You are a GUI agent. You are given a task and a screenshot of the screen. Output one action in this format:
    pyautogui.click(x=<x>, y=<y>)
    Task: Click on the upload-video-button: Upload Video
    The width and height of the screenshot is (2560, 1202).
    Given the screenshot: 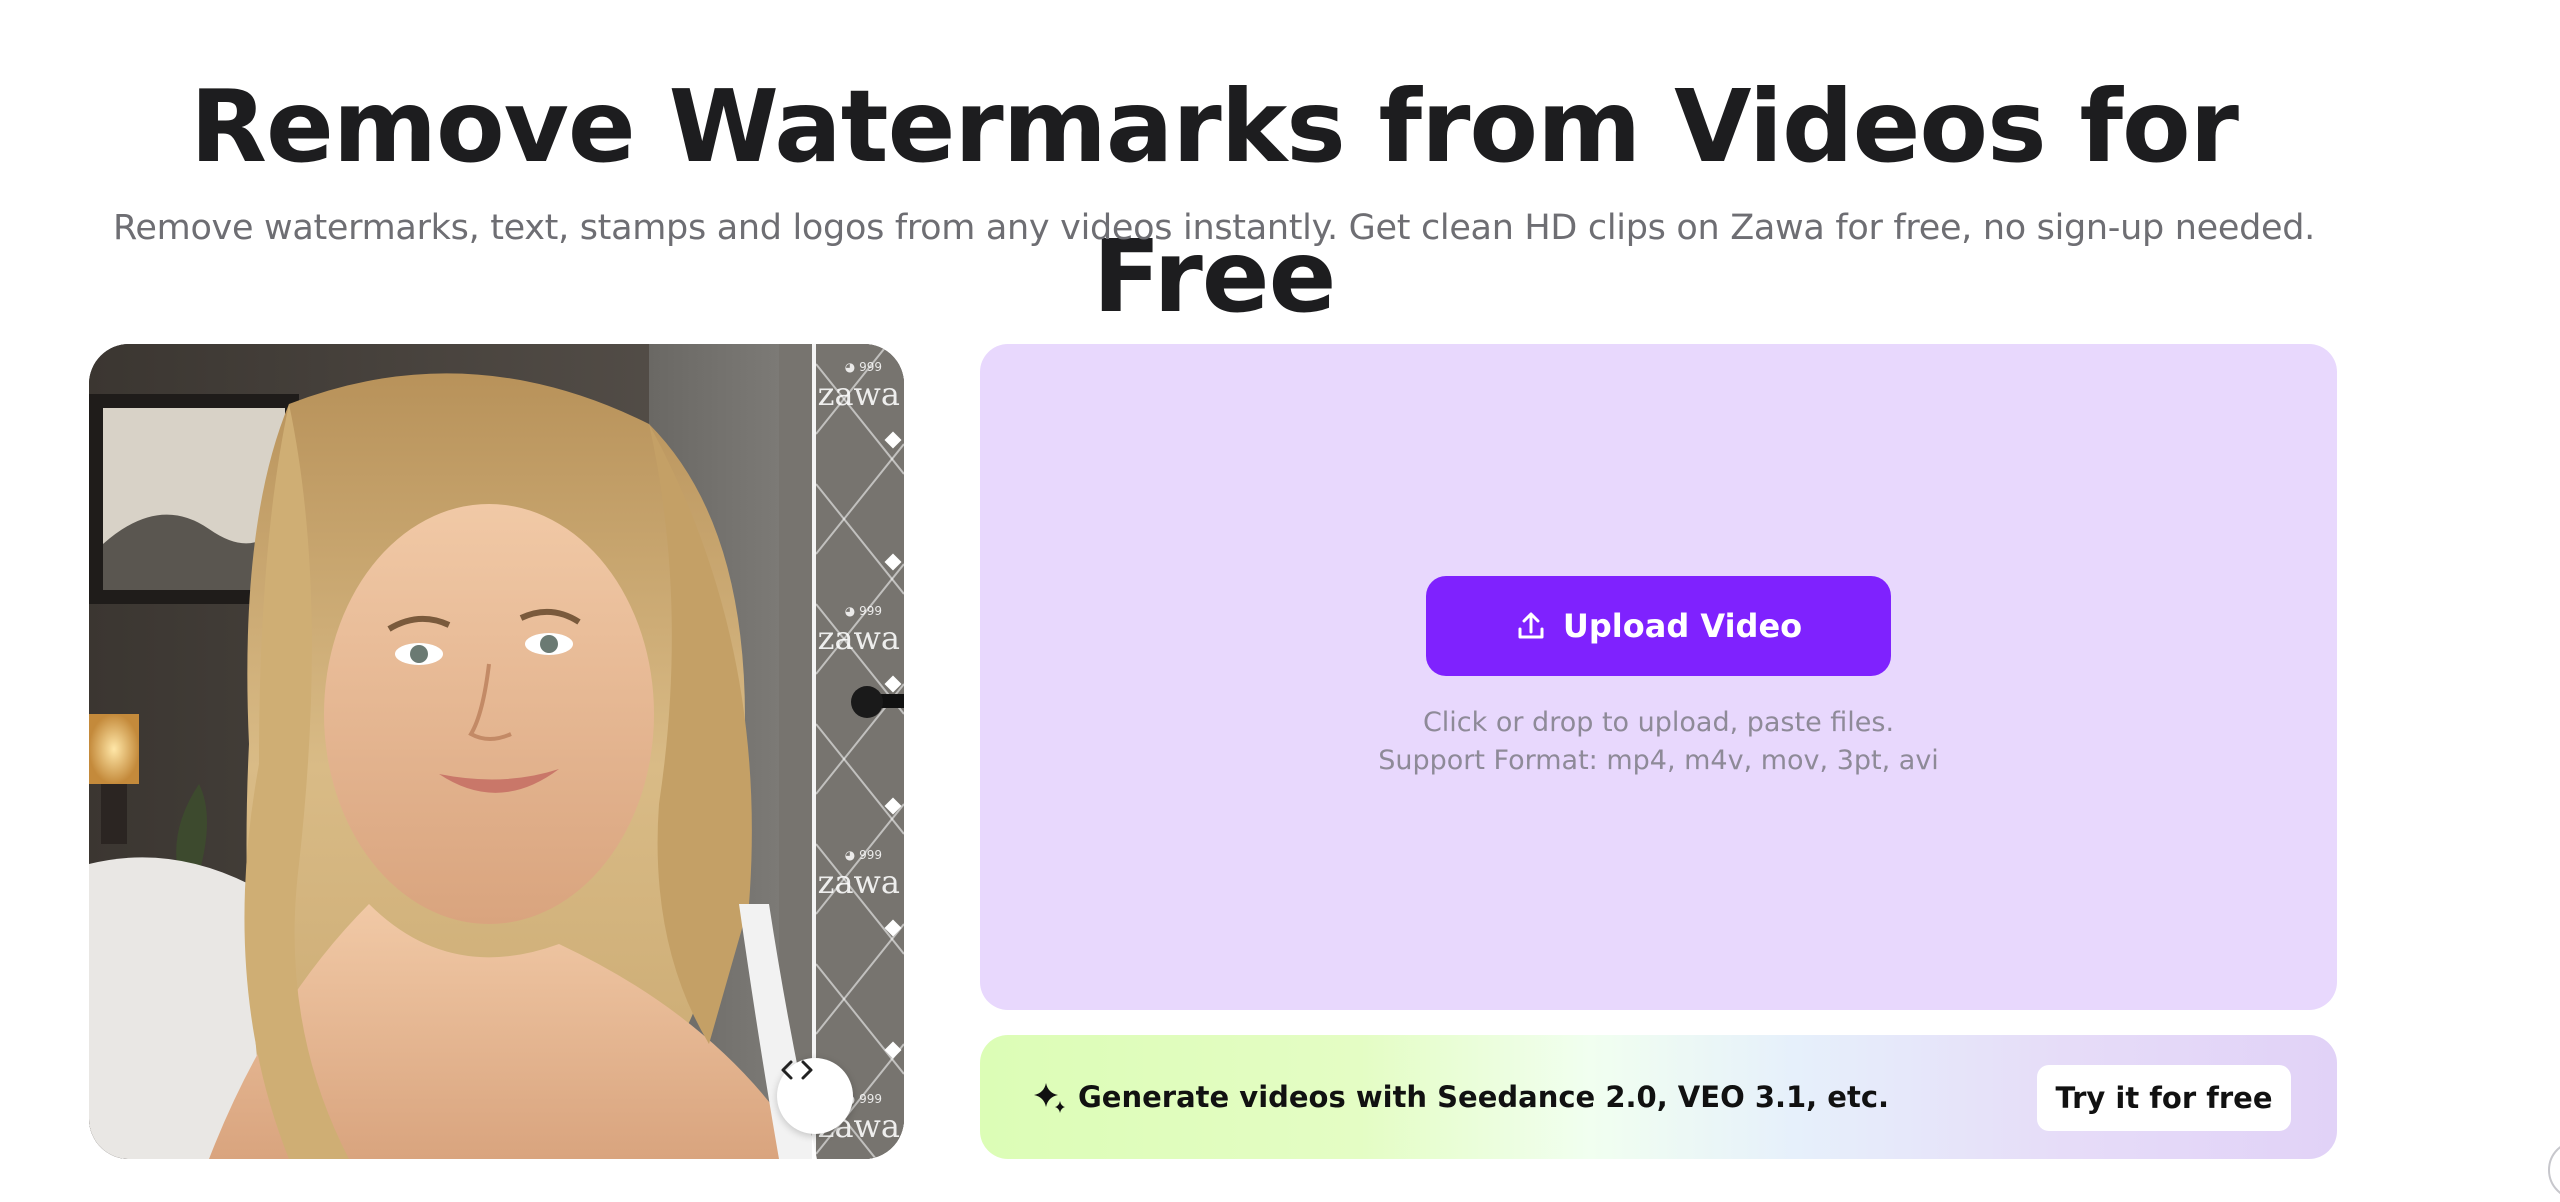 What is the action you would take?
    pyautogui.click(x=1658, y=626)
    